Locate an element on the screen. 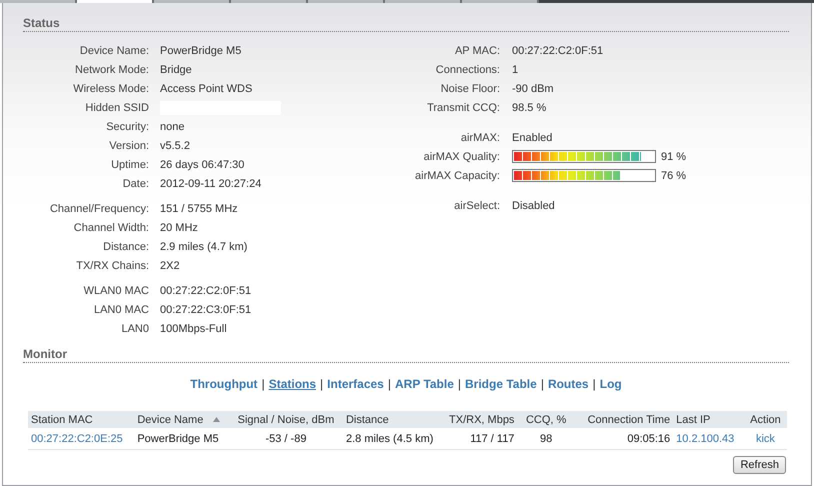 This screenshot has height=486, width=814. field-value: -90 dBm is located at coordinates (533, 88).